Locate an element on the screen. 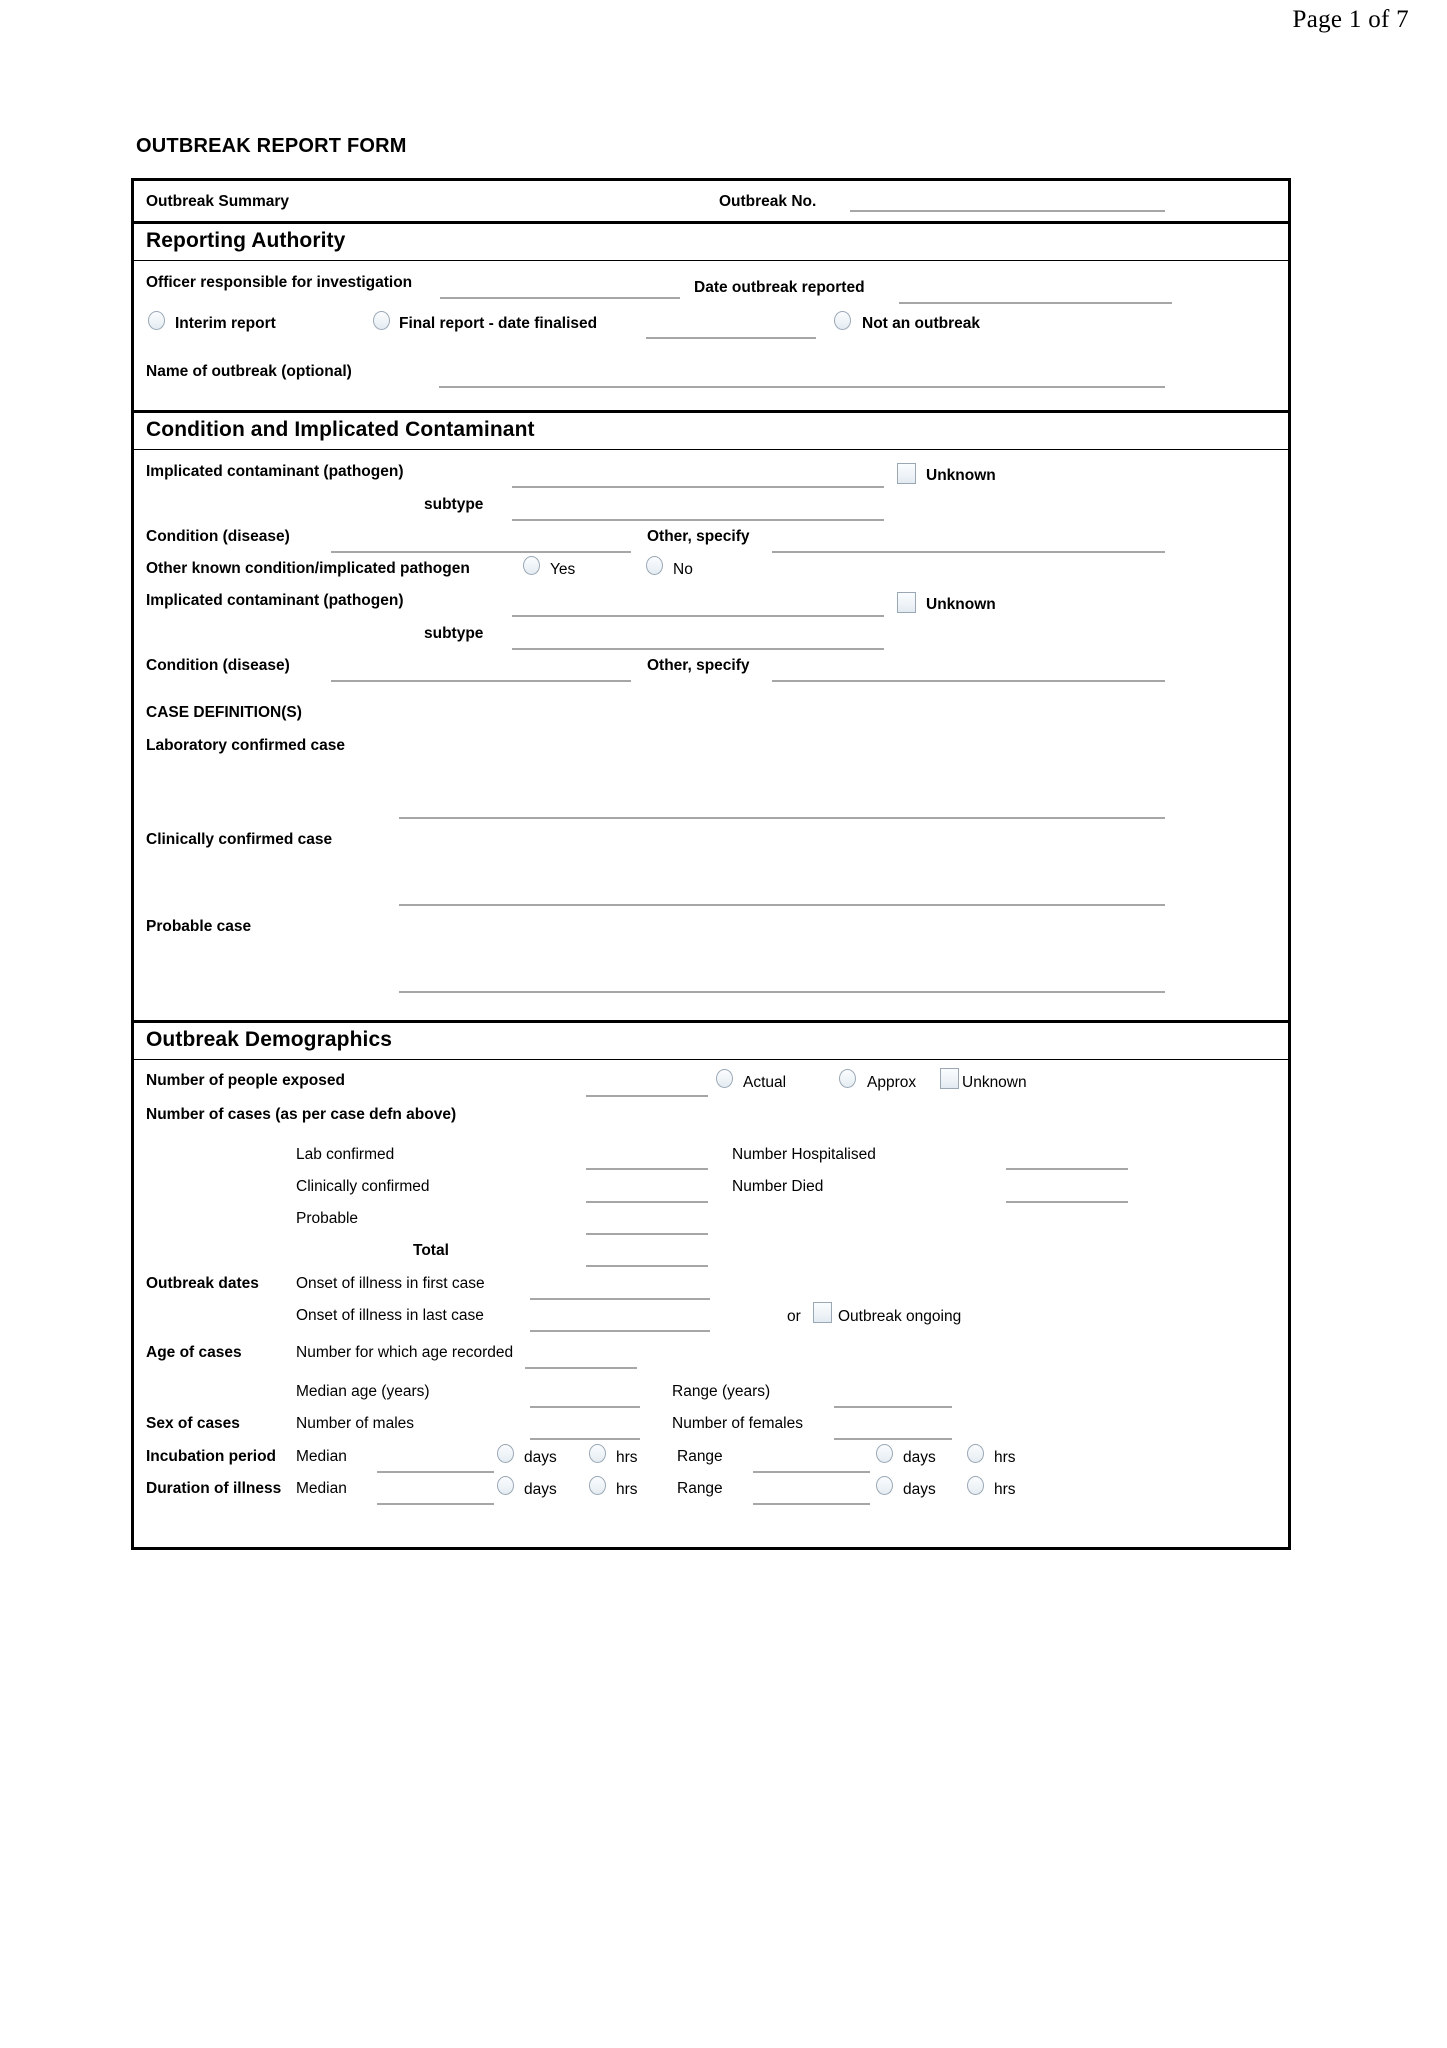 The height and width of the screenshot is (2048, 1447). radio-duration-range-hrs is located at coordinates (975, 1485).